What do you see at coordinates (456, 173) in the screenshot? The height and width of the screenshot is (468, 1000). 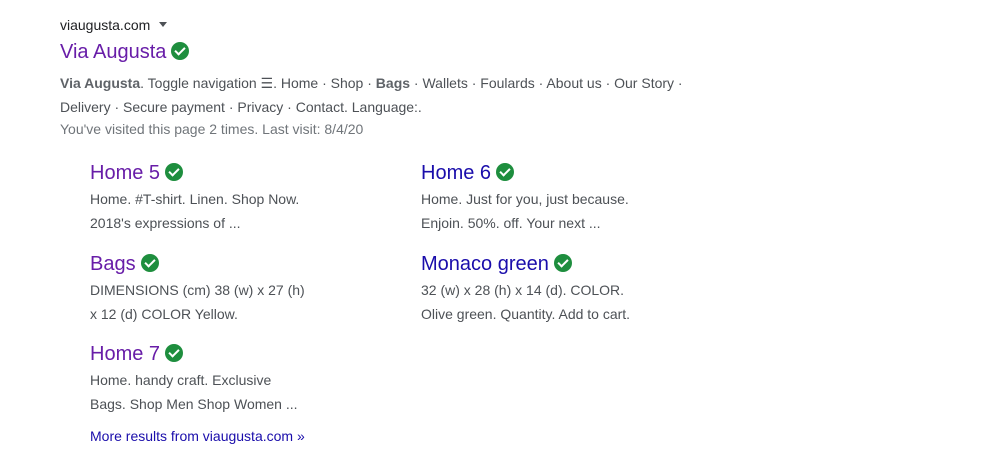 I see `sitelink-title: Home 6` at bounding box center [456, 173].